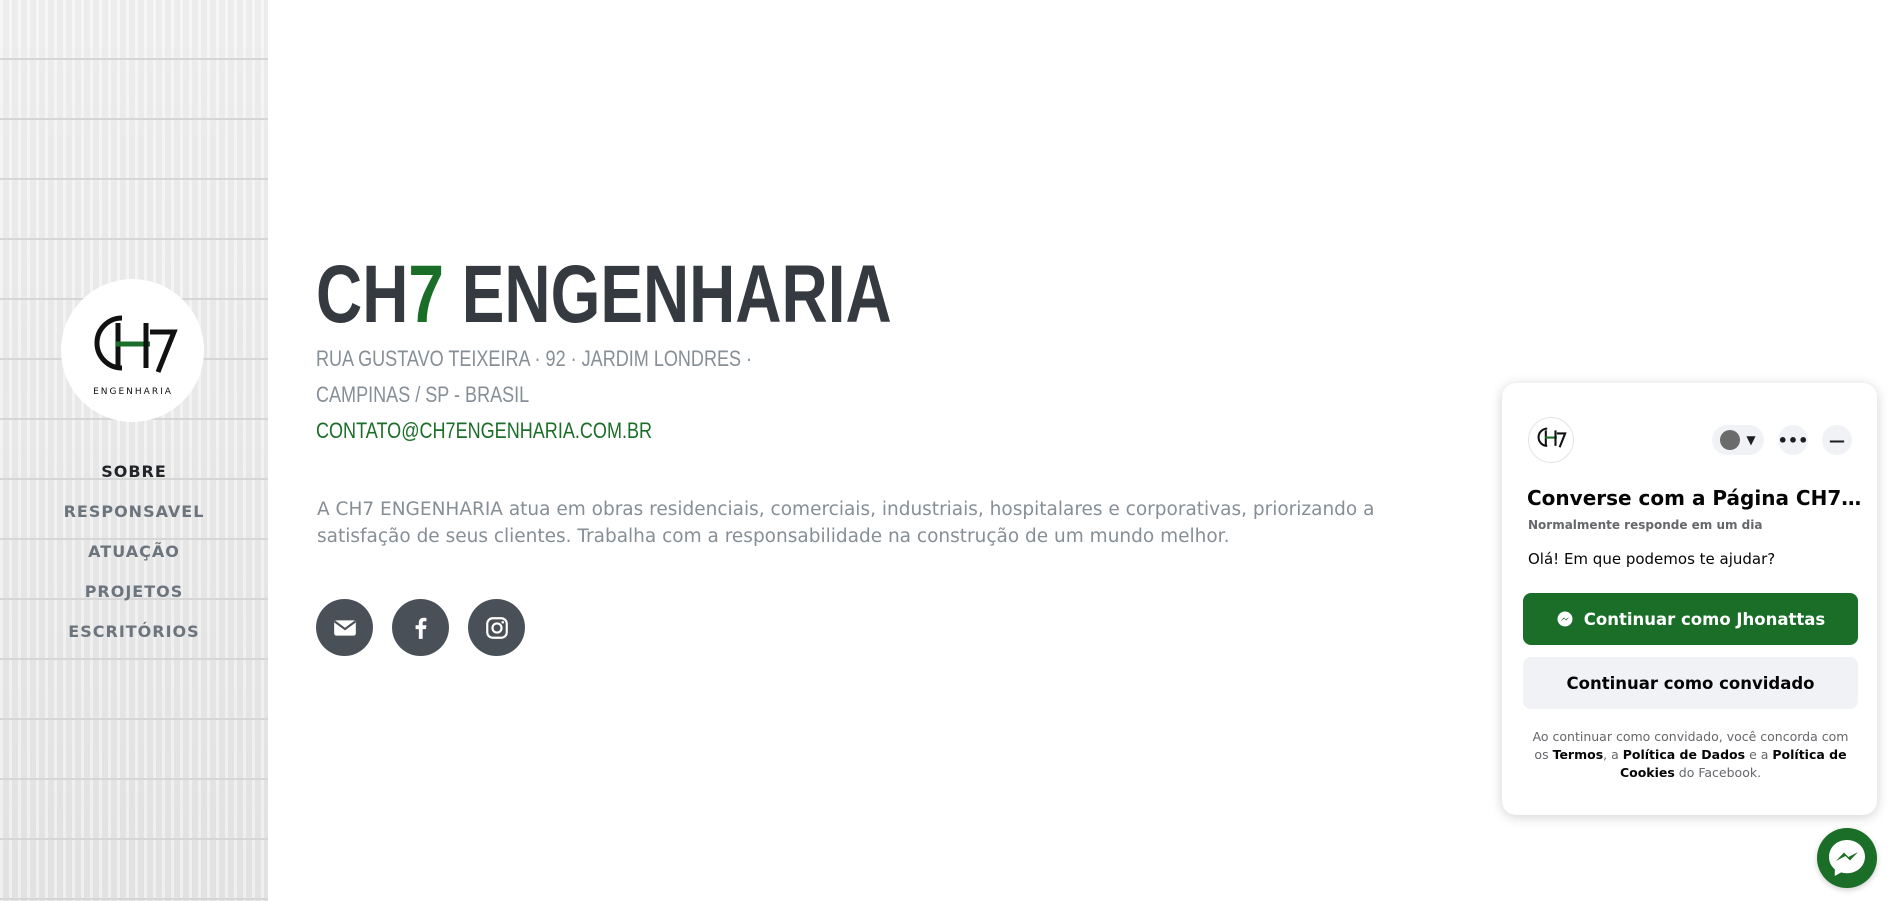 The image size is (1890, 901). What do you see at coordinates (1645, 525) in the screenshot?
I see `chat-response-time: Normalmente responde em um dia` at bounding box center [1645, 525].